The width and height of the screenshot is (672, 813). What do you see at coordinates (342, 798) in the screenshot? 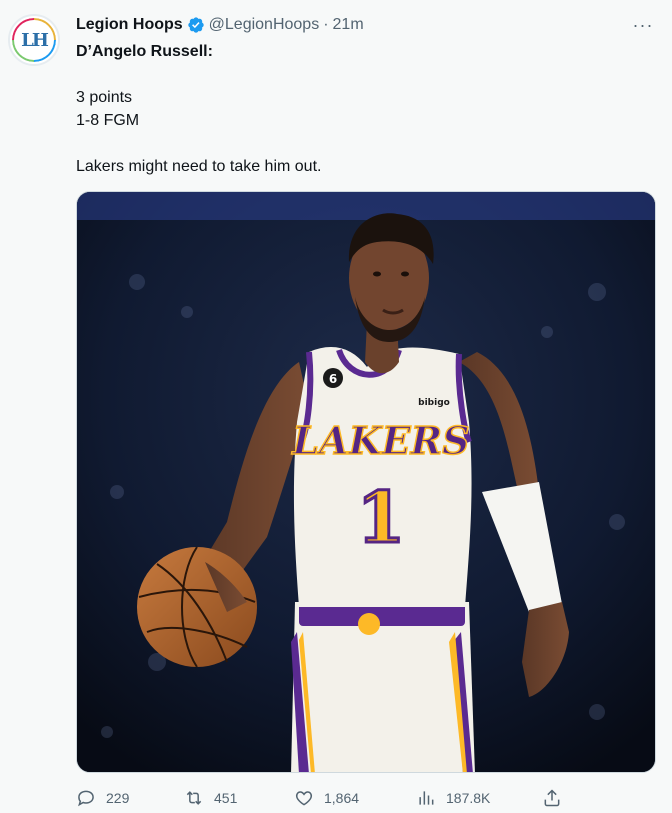
I see `like-count: 1,864` at bounding box center [342, 798].